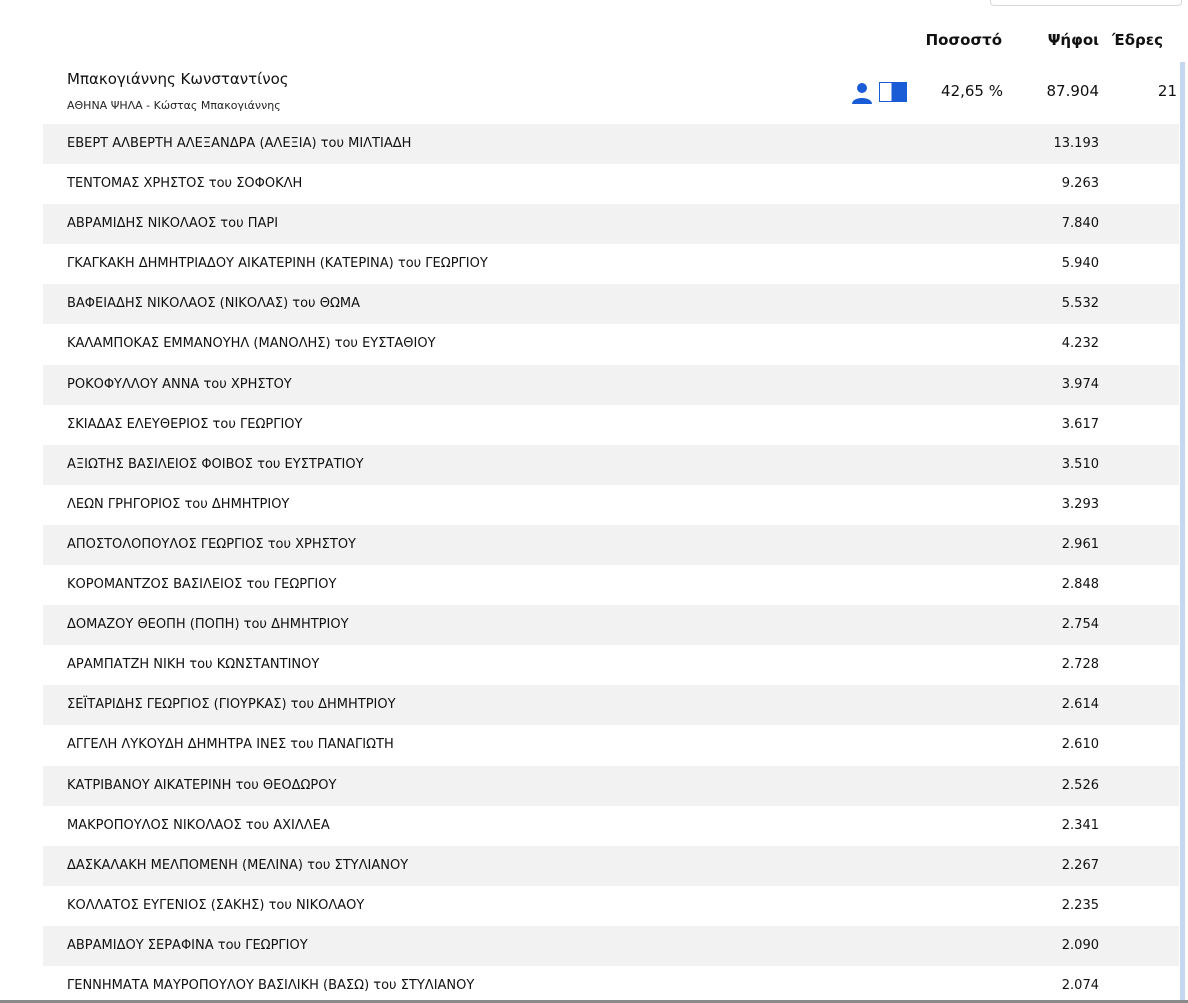 This screenshot has height=1003, width=1188. What do you see at coordinates (611, 585) in the screenshot?
I see `candidate-row: ΚΟΡΟΜΑΝΤΖΟΣ ΒΑΣΙΛΕΙΟΣ του ΓΕΩΡΓΙΟΥ 2.848` at bounding box center [611, 585].